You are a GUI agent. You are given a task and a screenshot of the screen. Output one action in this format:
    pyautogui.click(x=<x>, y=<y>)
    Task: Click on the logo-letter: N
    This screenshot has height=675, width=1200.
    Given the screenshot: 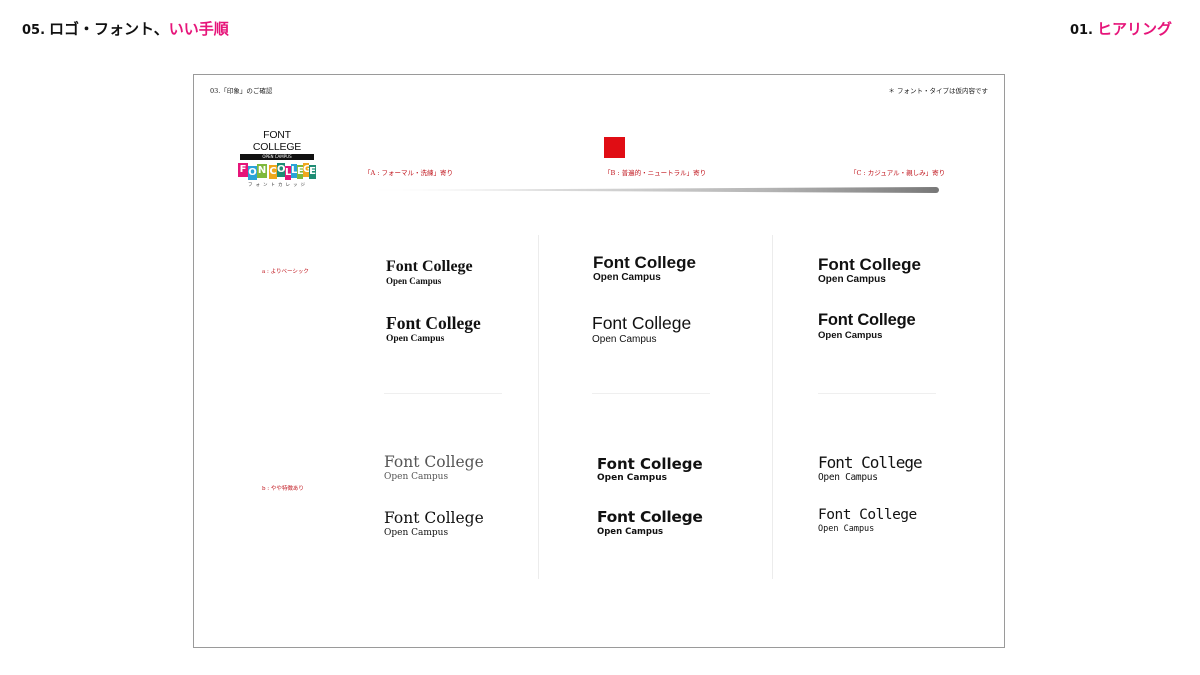 What is the action you would take?
    pyautogui.click(x=262, y=171)
    